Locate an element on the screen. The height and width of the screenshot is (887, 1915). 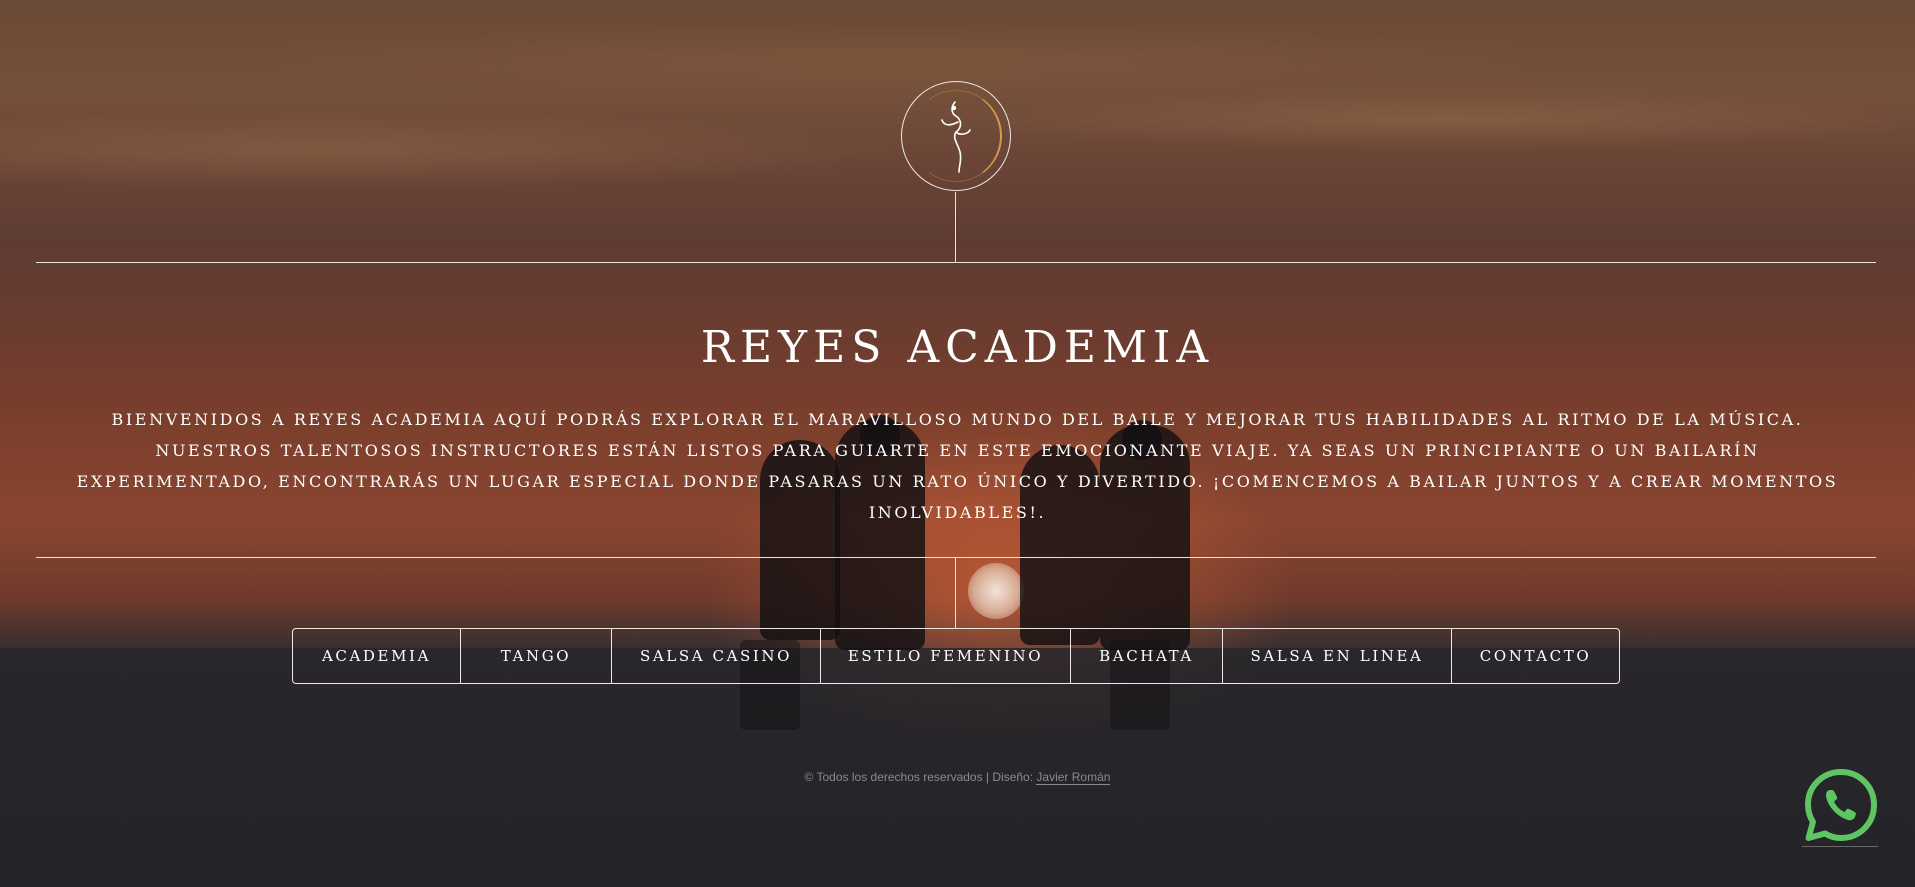
top-divider is located at coordinates (956, 262).